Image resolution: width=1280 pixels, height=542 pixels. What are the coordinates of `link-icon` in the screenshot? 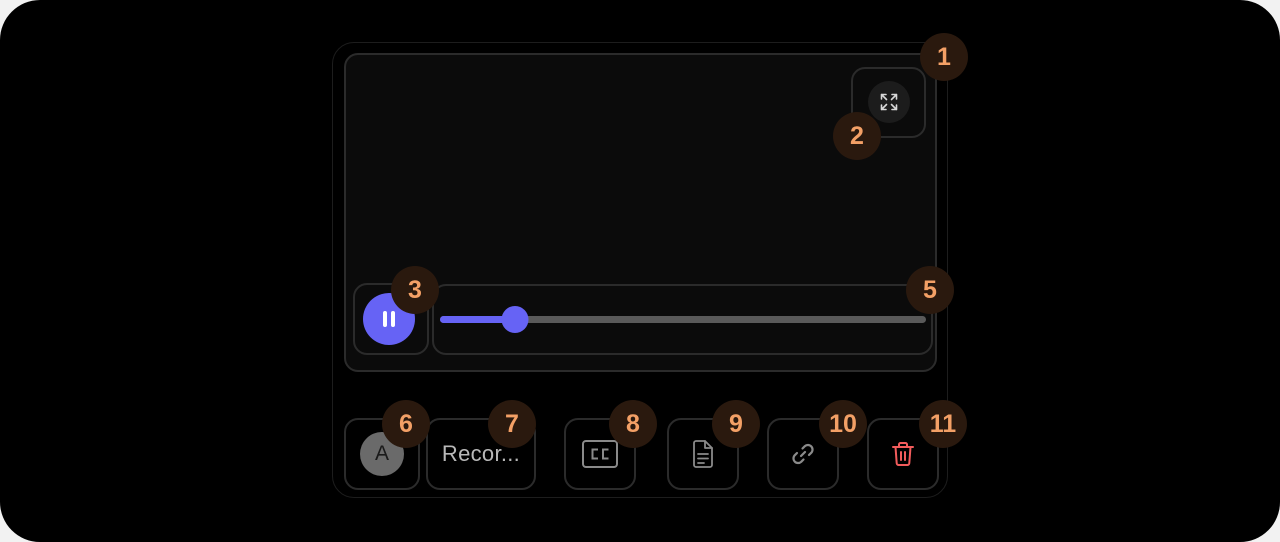 It's located at (803, 454).